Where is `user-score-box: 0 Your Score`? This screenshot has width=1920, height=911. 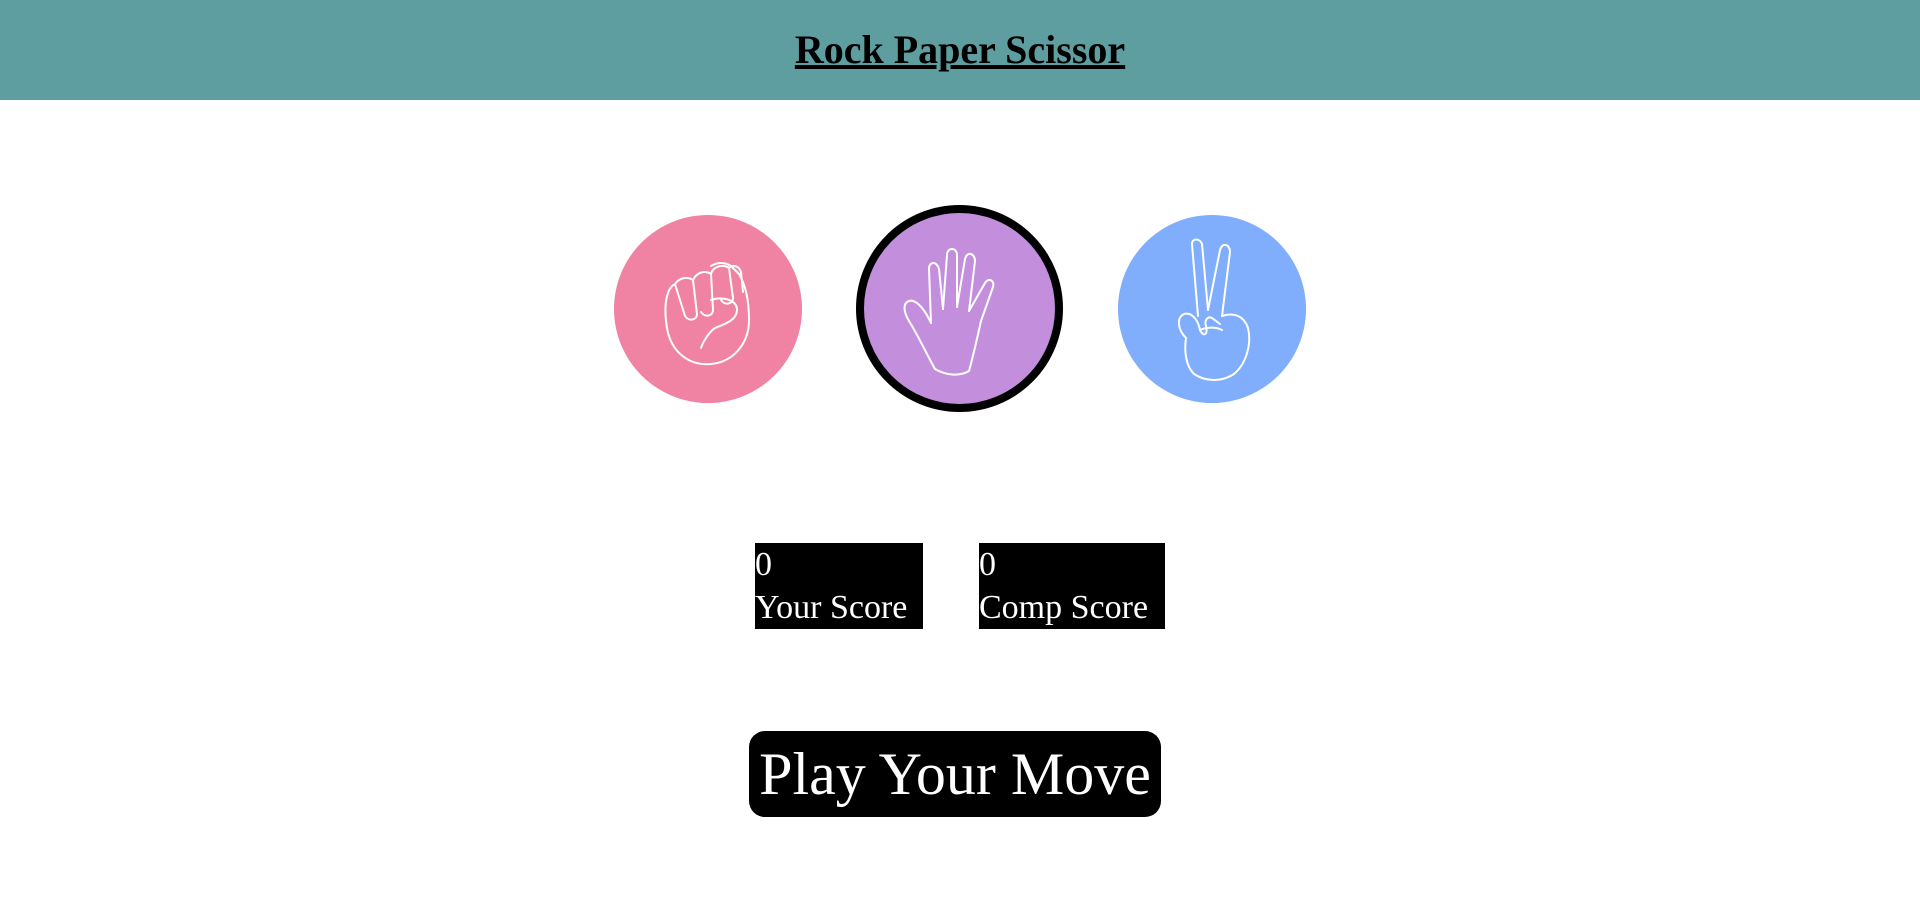 user-score-box: 0 Your Score is located at coordinates (839, 586).